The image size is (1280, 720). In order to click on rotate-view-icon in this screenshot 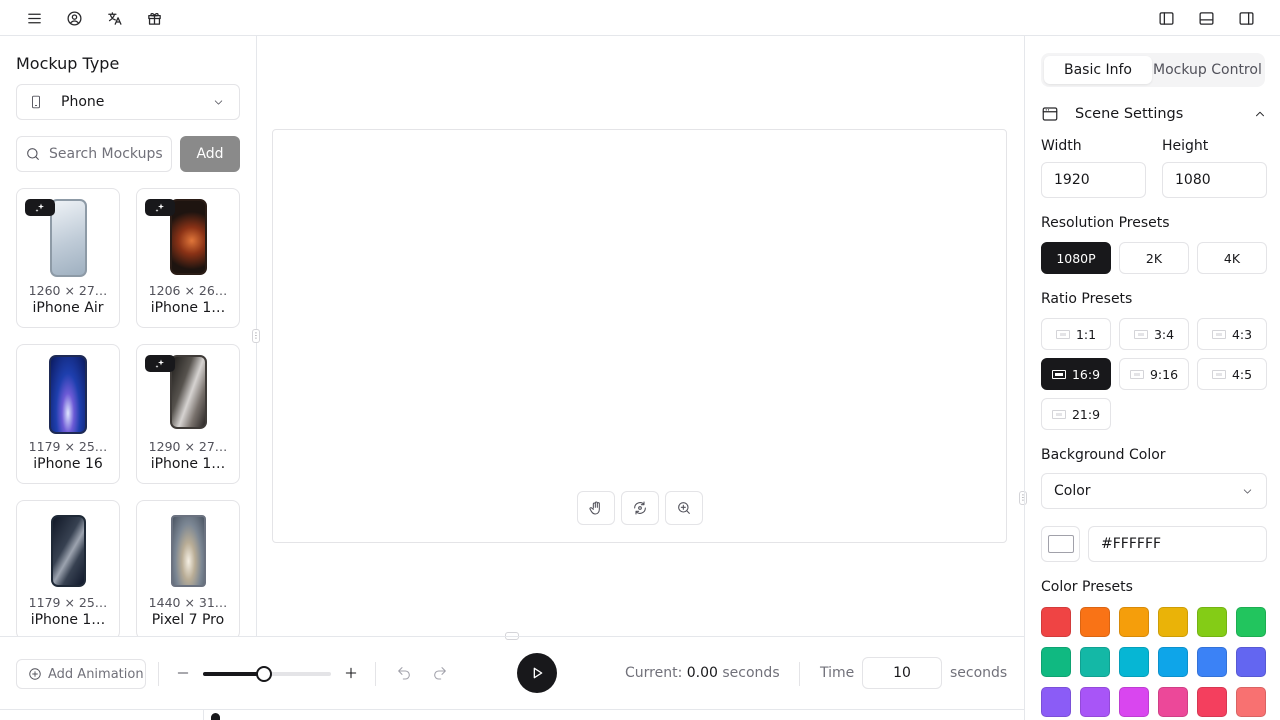, I will do `click(640, 508)`.